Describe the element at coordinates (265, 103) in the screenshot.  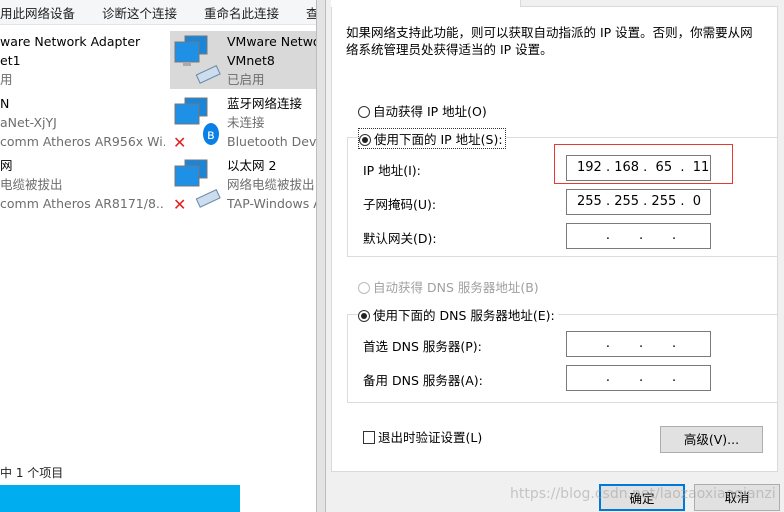
I see `adapter-name: 蓝牙网络连接` at that location.